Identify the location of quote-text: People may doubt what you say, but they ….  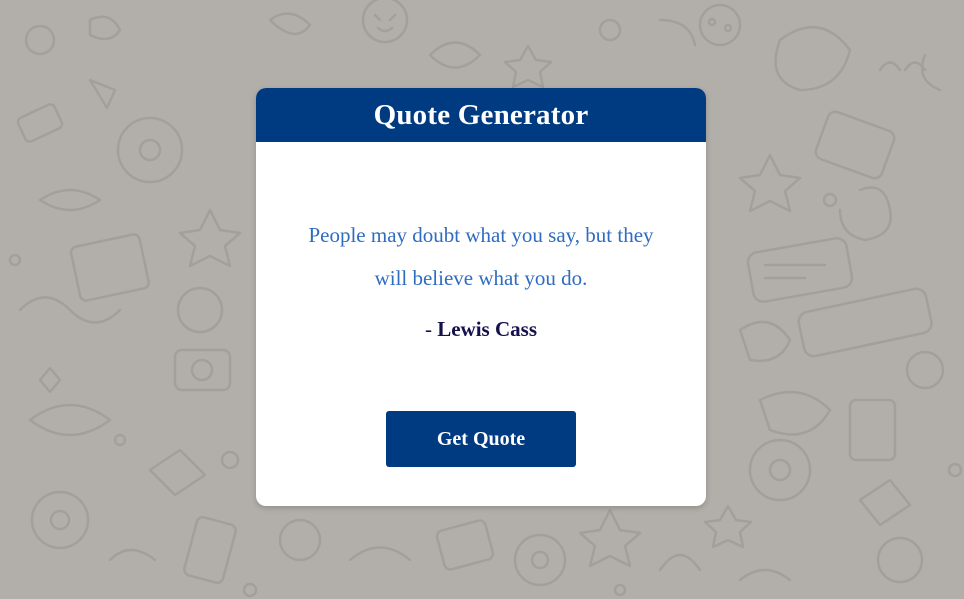
(481, 256).